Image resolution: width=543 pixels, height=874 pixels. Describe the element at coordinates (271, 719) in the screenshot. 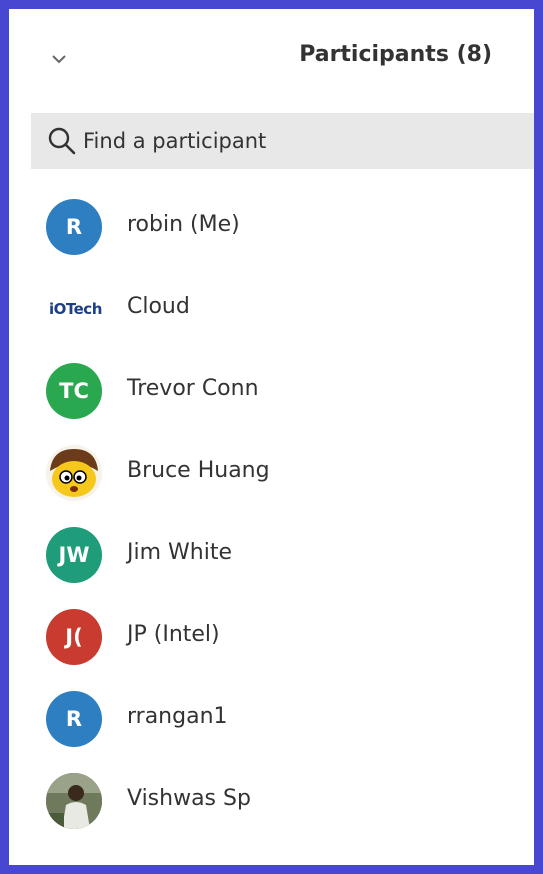

I see `list-item: R rrangan1` at that location.